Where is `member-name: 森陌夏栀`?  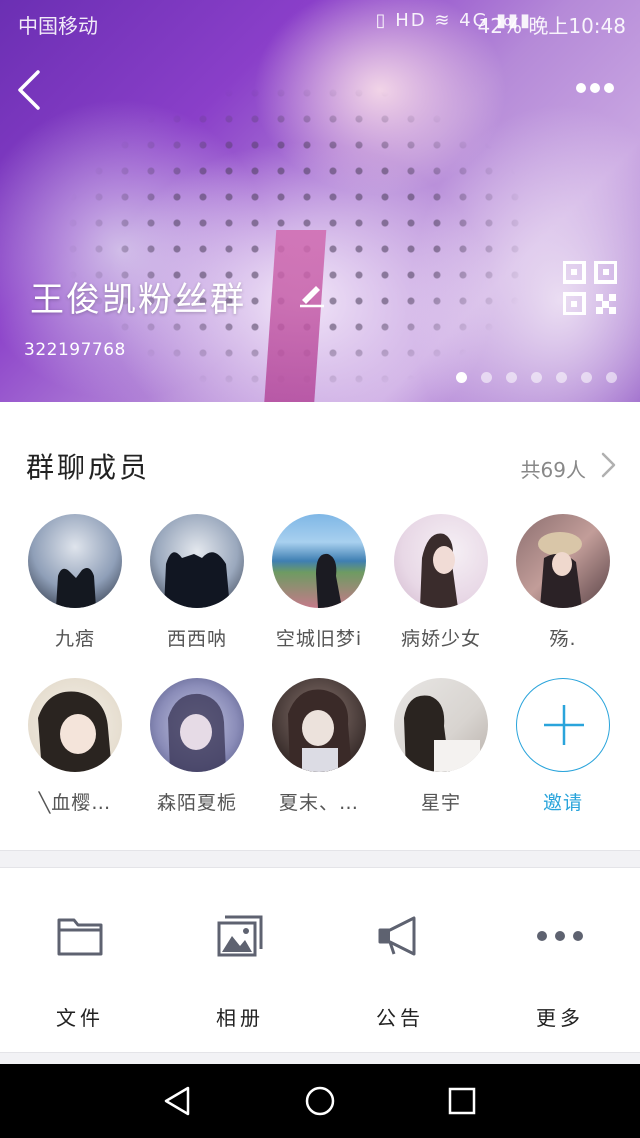
member-name: 森陌夏栀 is located at coordinates (196, 803).